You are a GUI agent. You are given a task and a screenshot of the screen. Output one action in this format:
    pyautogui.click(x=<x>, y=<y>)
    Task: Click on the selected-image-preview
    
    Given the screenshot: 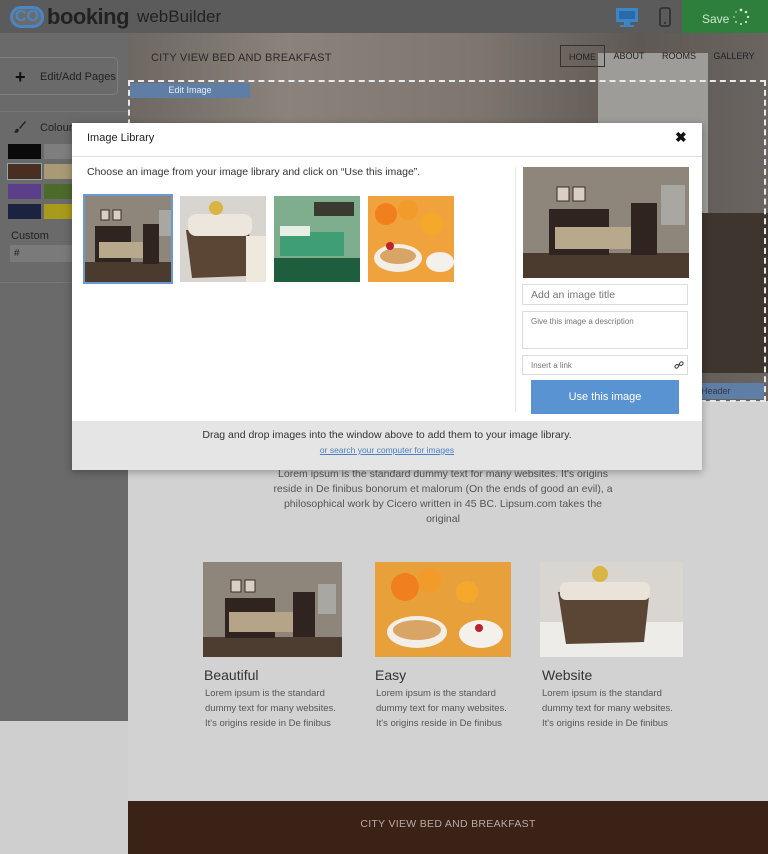 What is the action you would take?
    pyautogui.click(x=606, y=222)
    